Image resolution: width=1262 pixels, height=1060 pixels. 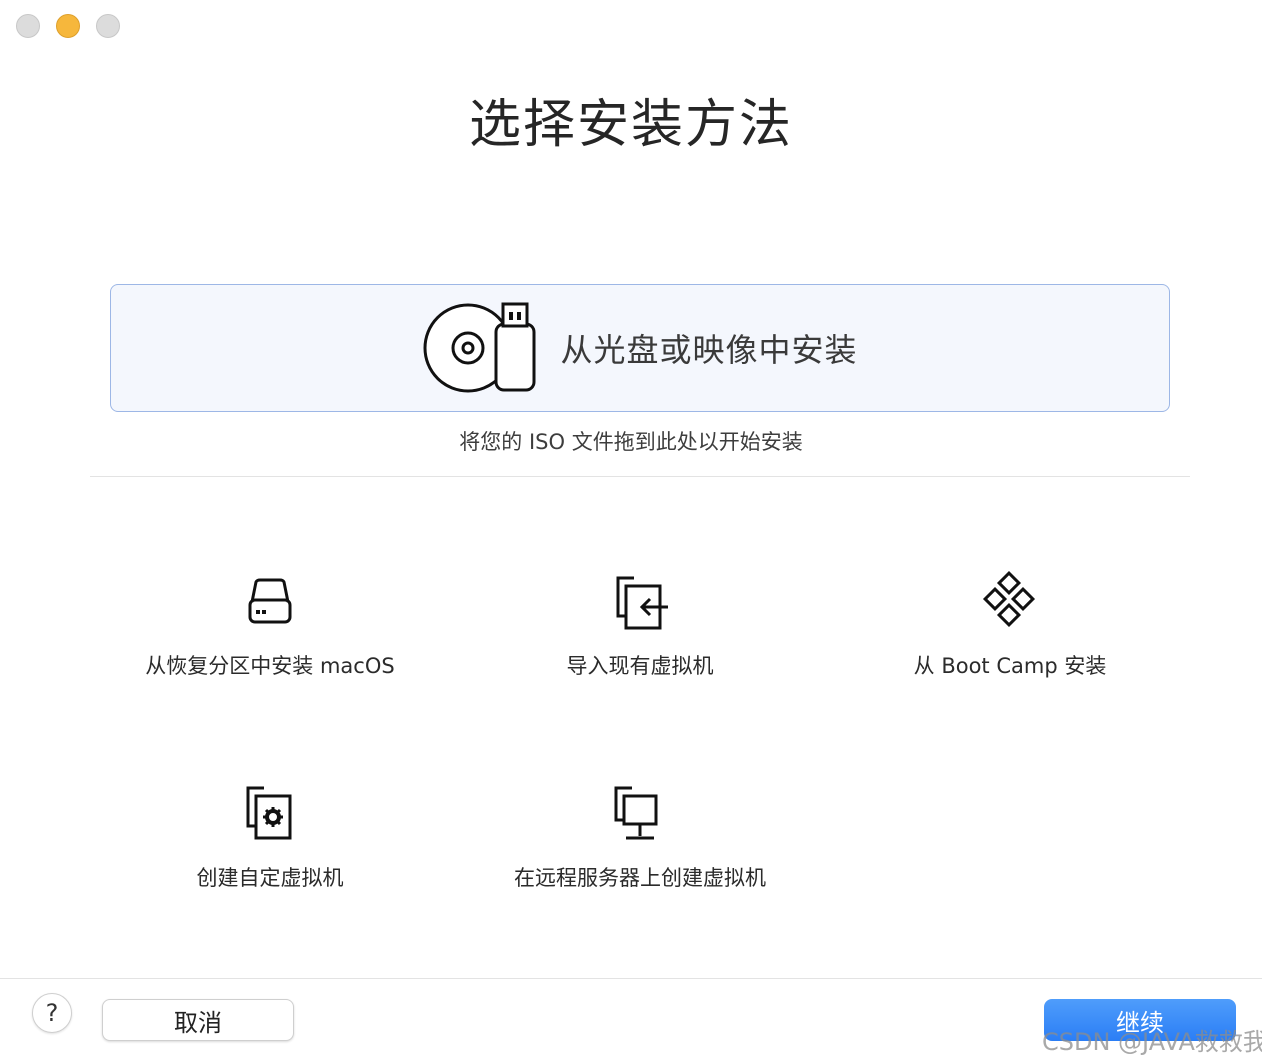 I want to click on drop-zone-label: 从光盘或映像中安装, so click(x=709, y=350).